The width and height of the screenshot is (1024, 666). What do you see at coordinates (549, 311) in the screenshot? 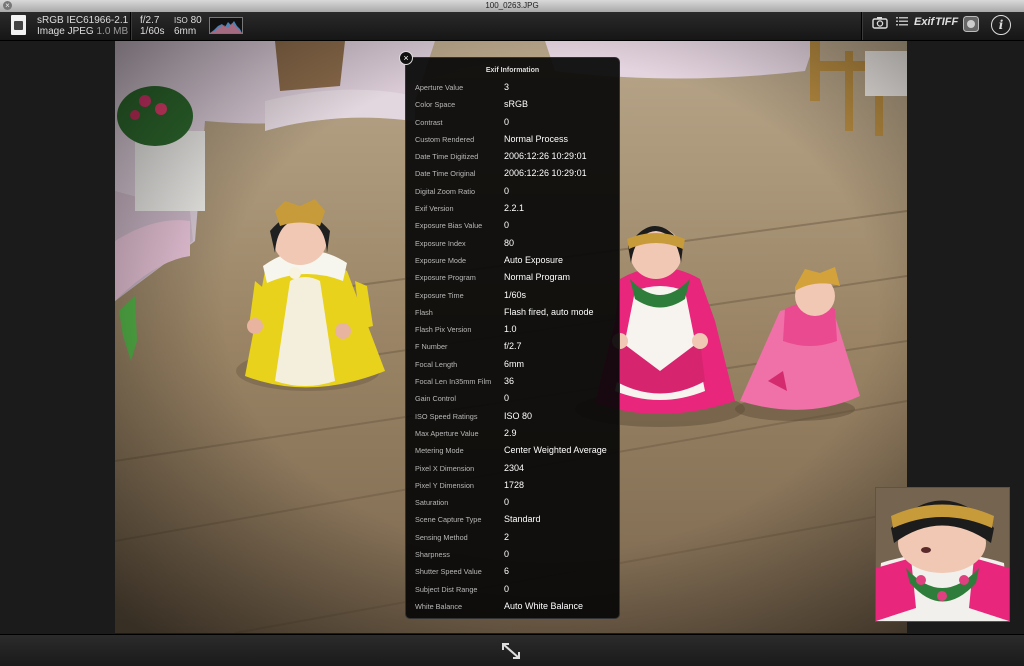
I see `exif-value: Flash fired, auto mode` at bounding box center [549, 311].